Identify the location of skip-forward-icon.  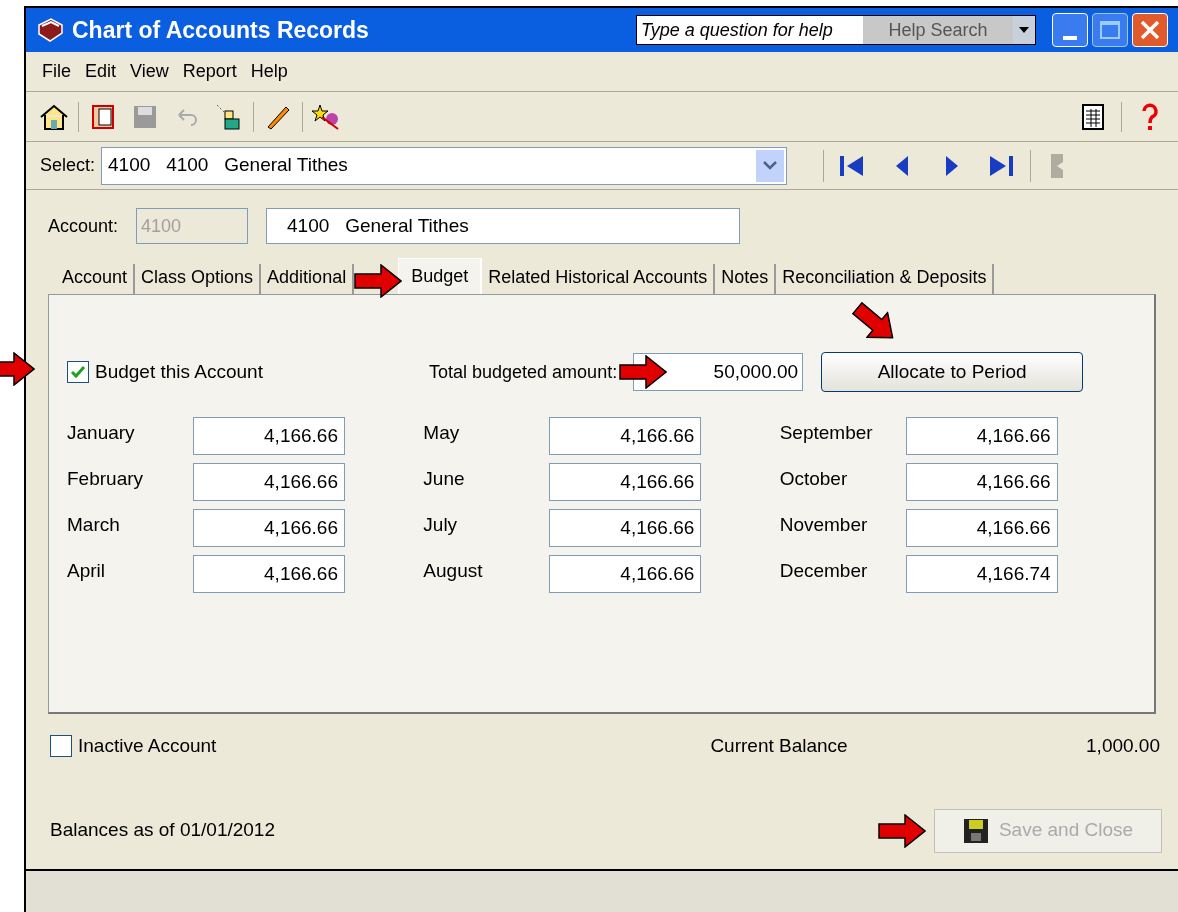
(1002, 165).